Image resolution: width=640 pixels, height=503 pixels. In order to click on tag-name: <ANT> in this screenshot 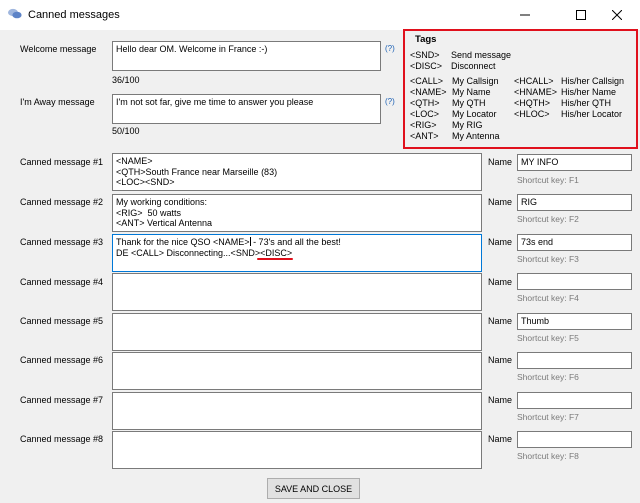, I will do `click(424, 136)`.